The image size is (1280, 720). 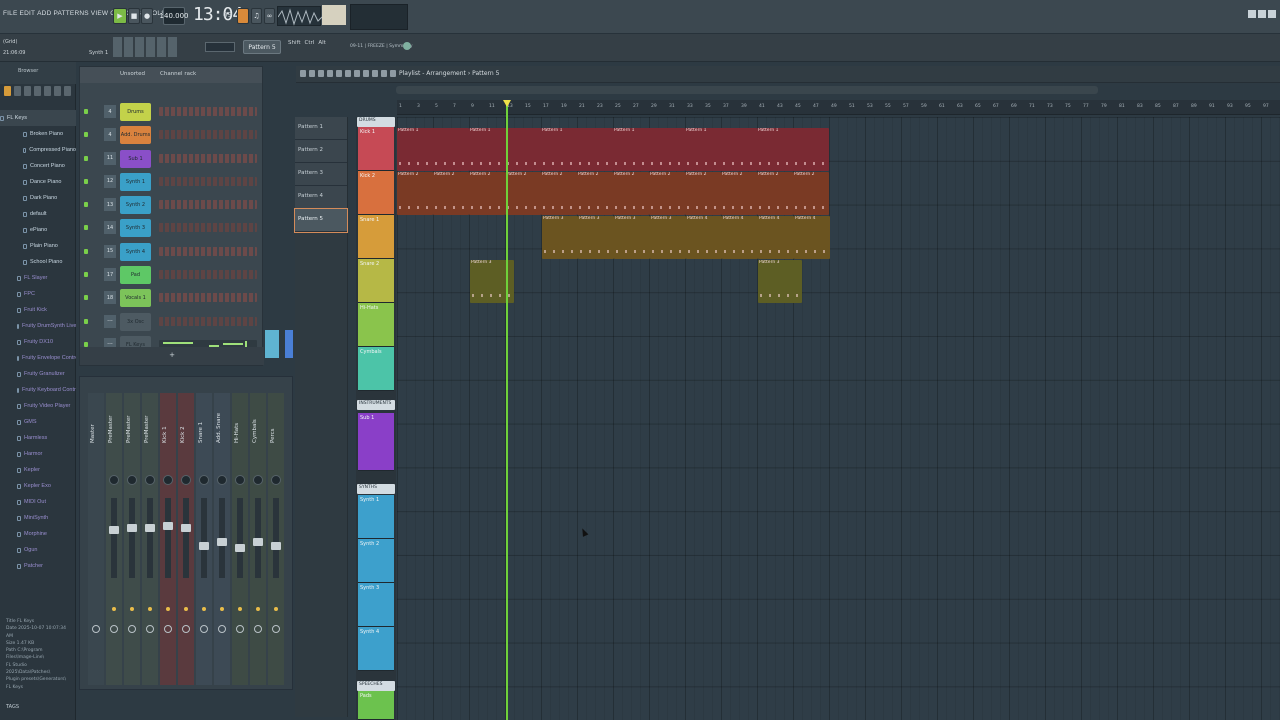 What do you see at coordinates (99, 13) in the screenshot?
I see `menu-item-view: VIEW` at bounding box center [99, 13].